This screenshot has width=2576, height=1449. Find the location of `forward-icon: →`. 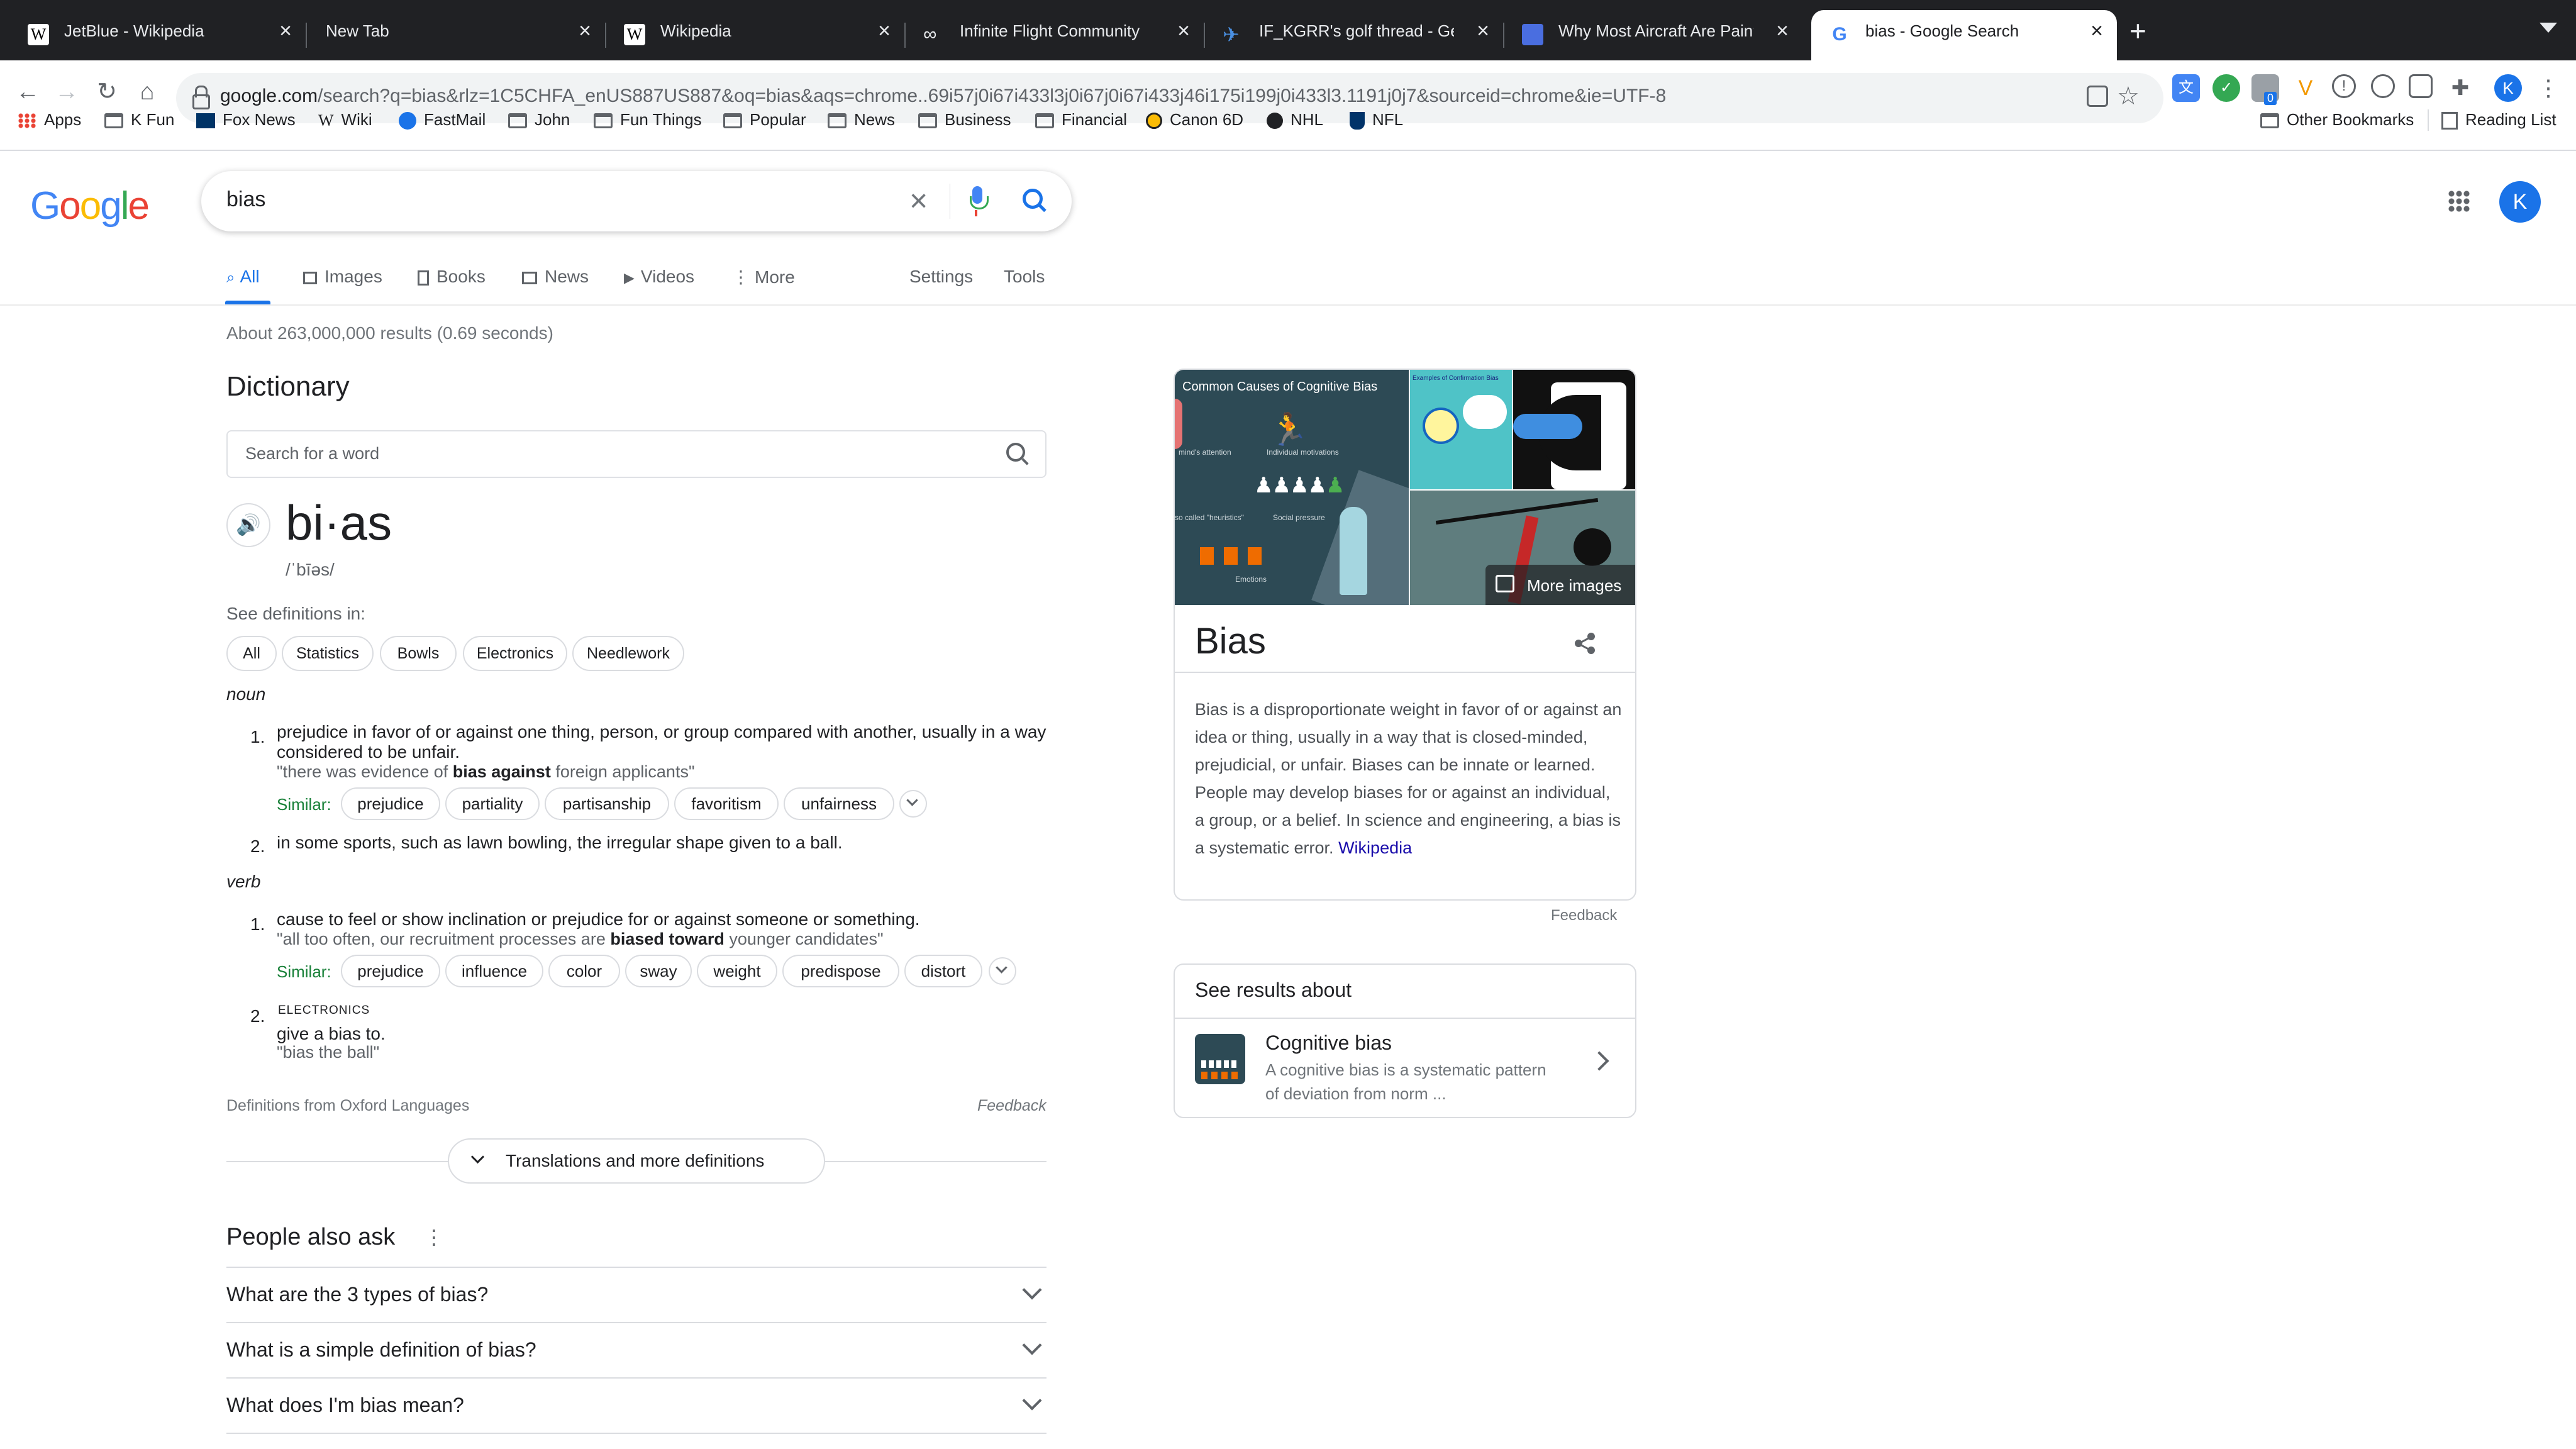

forward-icon: → is located at coordinates (67, 92).